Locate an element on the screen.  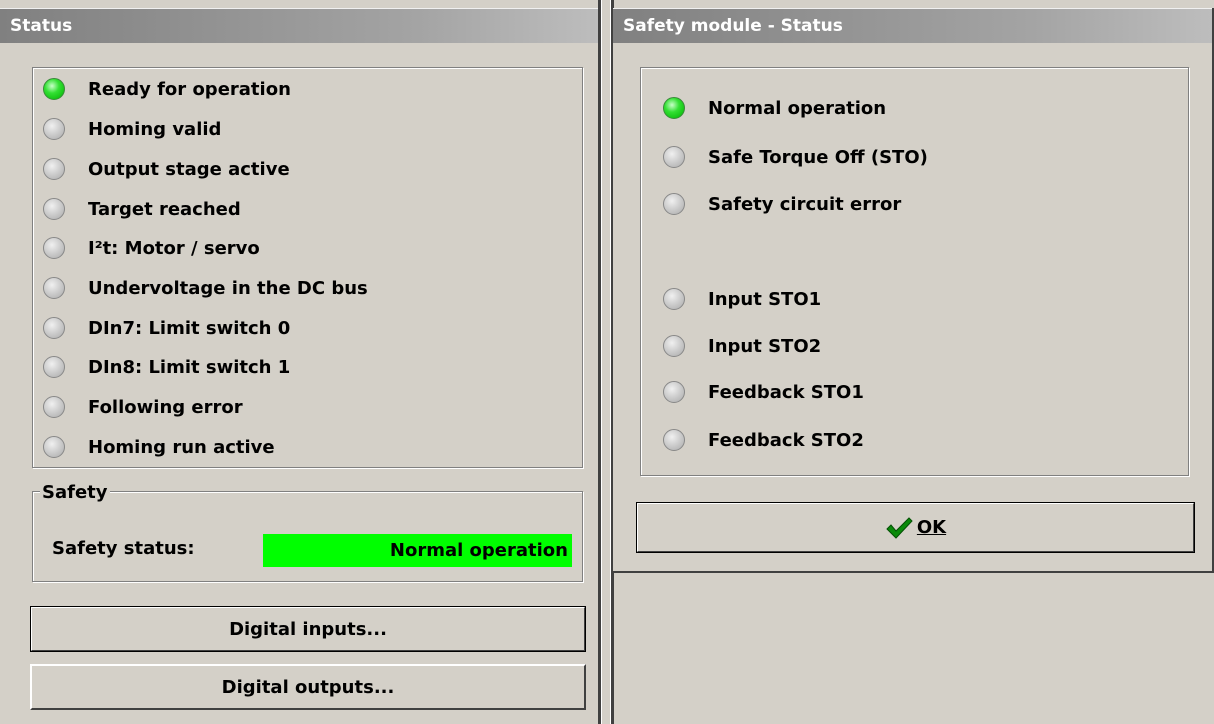
checkmark-icon is located at coordinates (899, 527).